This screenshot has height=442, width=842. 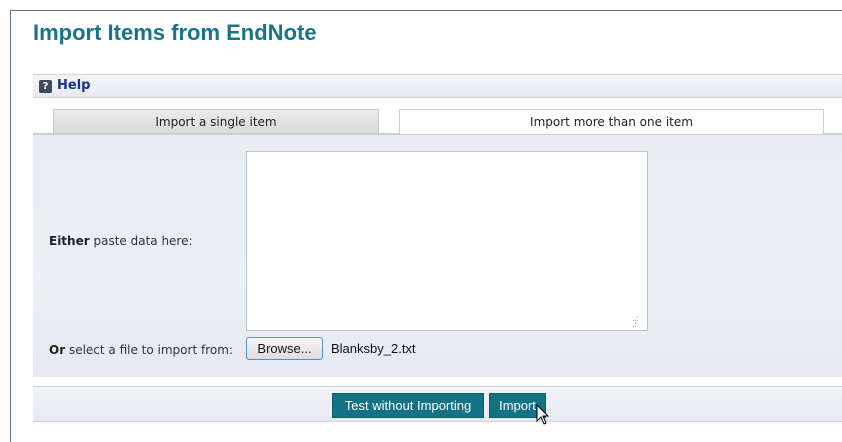 What do you see at coordinates (10, 226) in the screenshot?
I see `frame-left-border` at bounding box center [10, 226].